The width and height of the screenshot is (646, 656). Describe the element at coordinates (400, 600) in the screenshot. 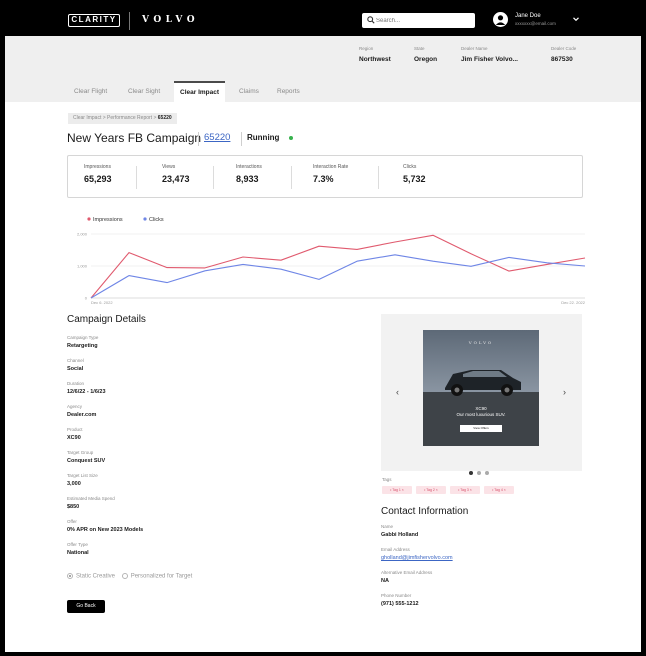

I see `contact-phone-field: Phone Number (971) 555-1212` at that location.